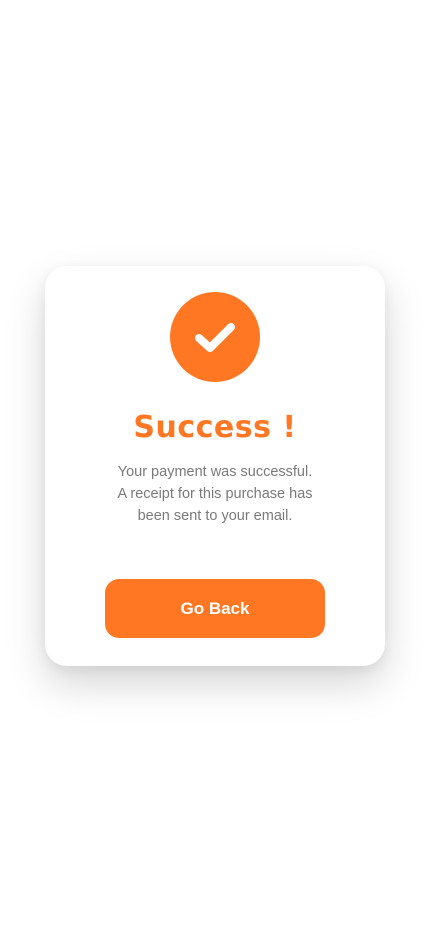 The width and height of the screenshot is (430, 932). I want to click on success-title: Success !, so click(215, 427).